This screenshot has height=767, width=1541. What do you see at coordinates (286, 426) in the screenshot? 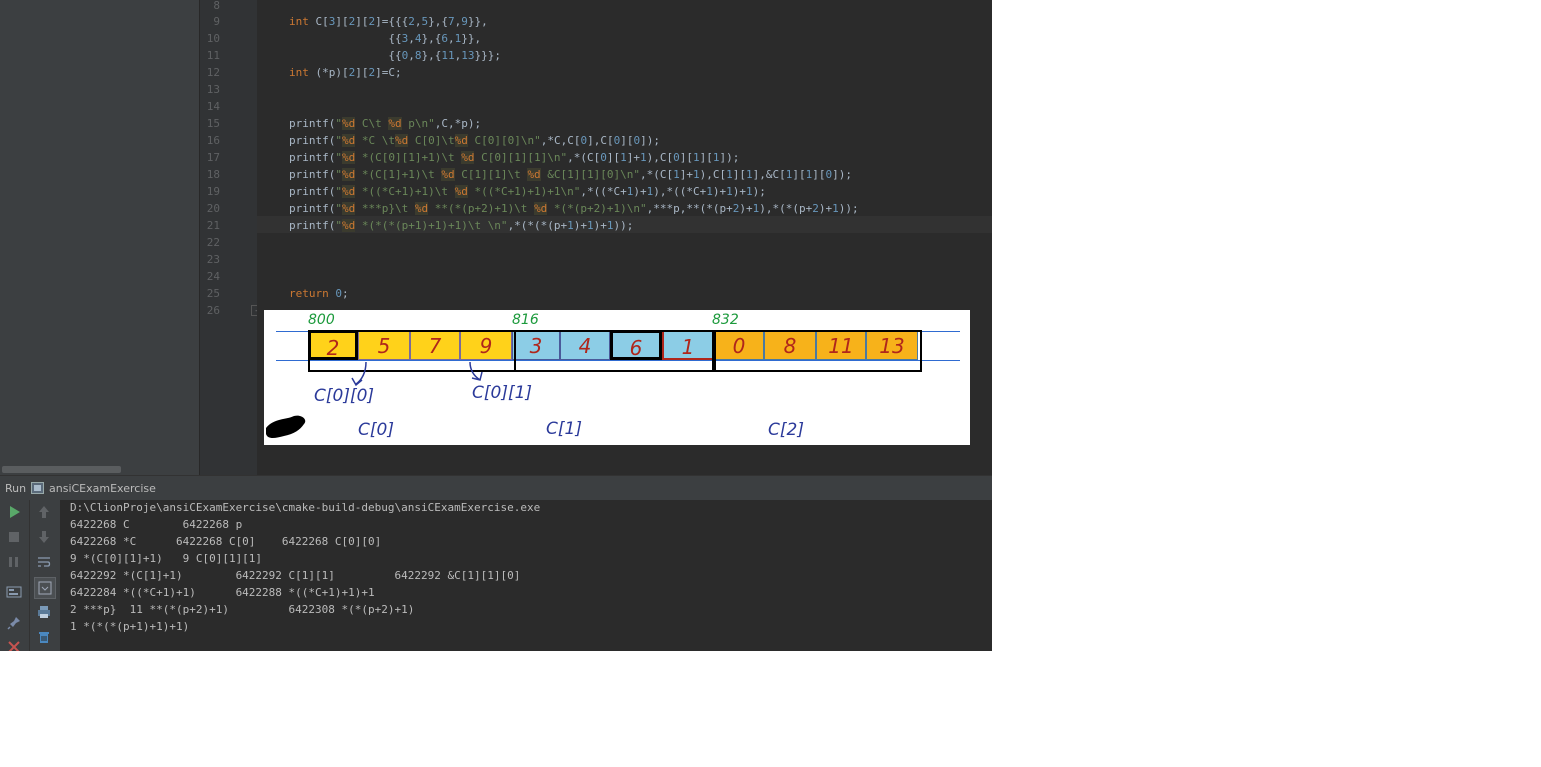
I see `ink-blot` at bounding box center [286, 426].